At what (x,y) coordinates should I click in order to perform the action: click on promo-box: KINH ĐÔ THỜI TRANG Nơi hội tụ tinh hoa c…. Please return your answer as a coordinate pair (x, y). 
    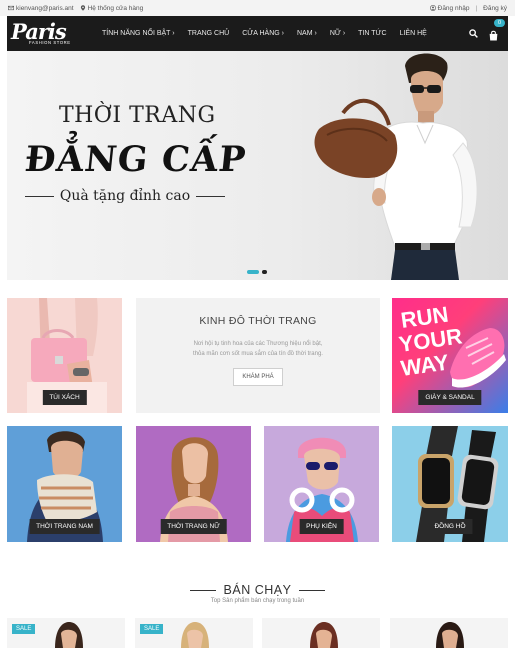
    Looking at the image, I should click on (258, 355).